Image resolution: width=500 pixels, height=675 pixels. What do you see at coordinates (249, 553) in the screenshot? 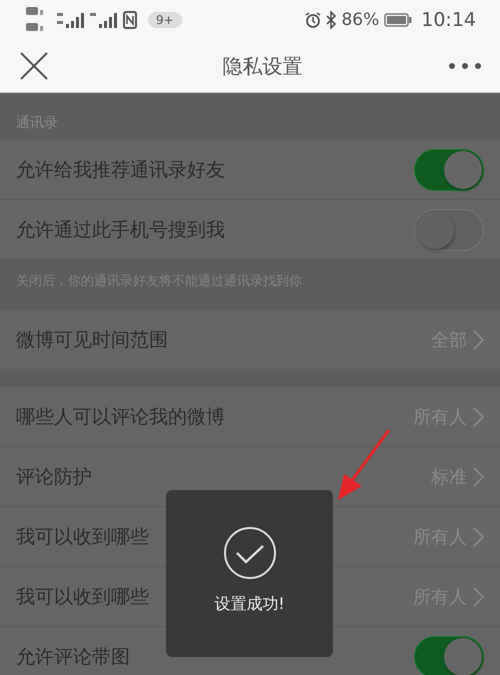
I see `check-circle-icon` at bounding box center [249, 553].